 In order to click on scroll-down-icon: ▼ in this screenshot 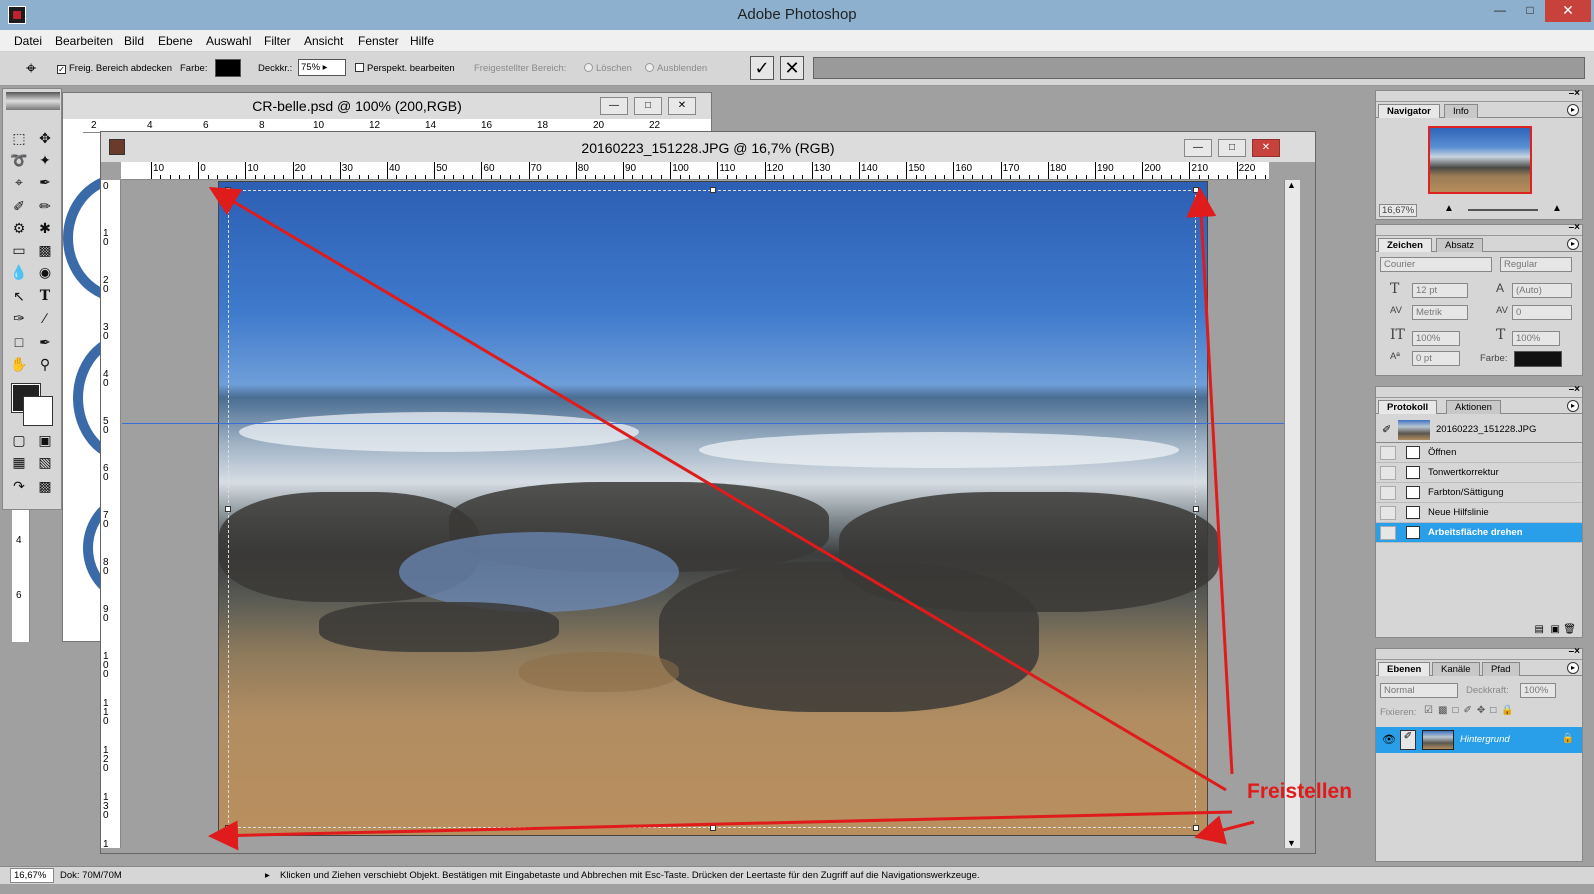, I will do `click(1291, 843)`.